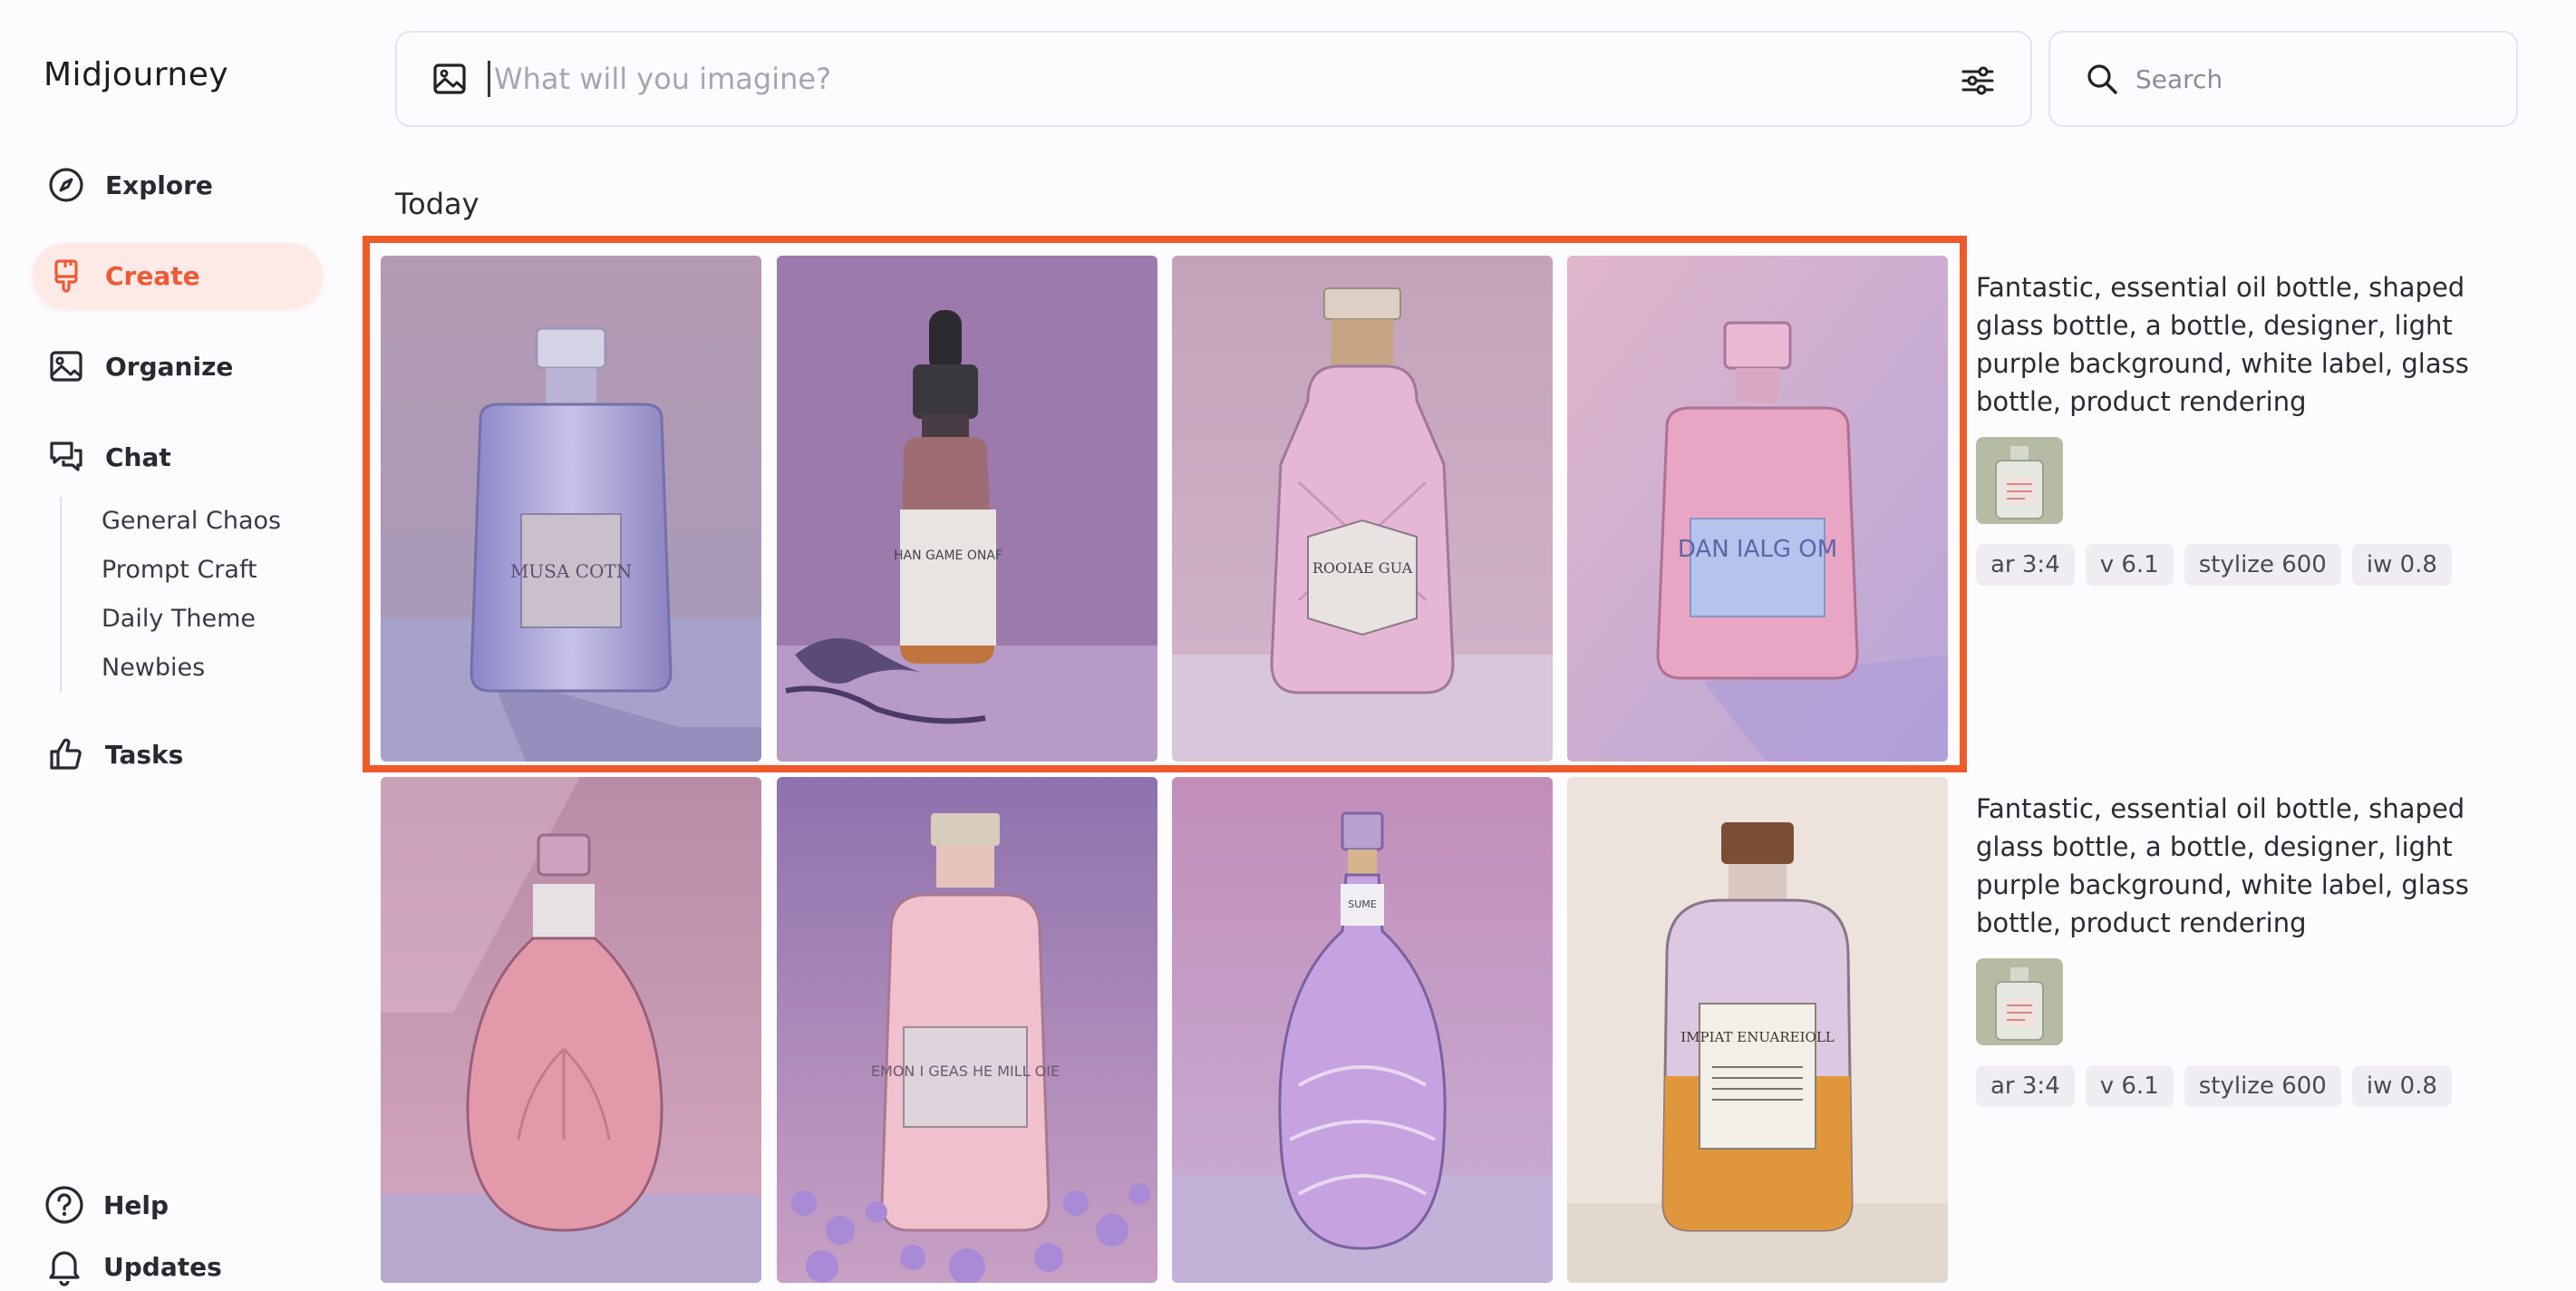 This screenshot has width=2576, height=1291. What do you see at coordinates (965, 1071) in the screenshot?
I see `bottle-label-text: EMON I GEAS HE MILL OIE` at bounding box center [965, 1071].